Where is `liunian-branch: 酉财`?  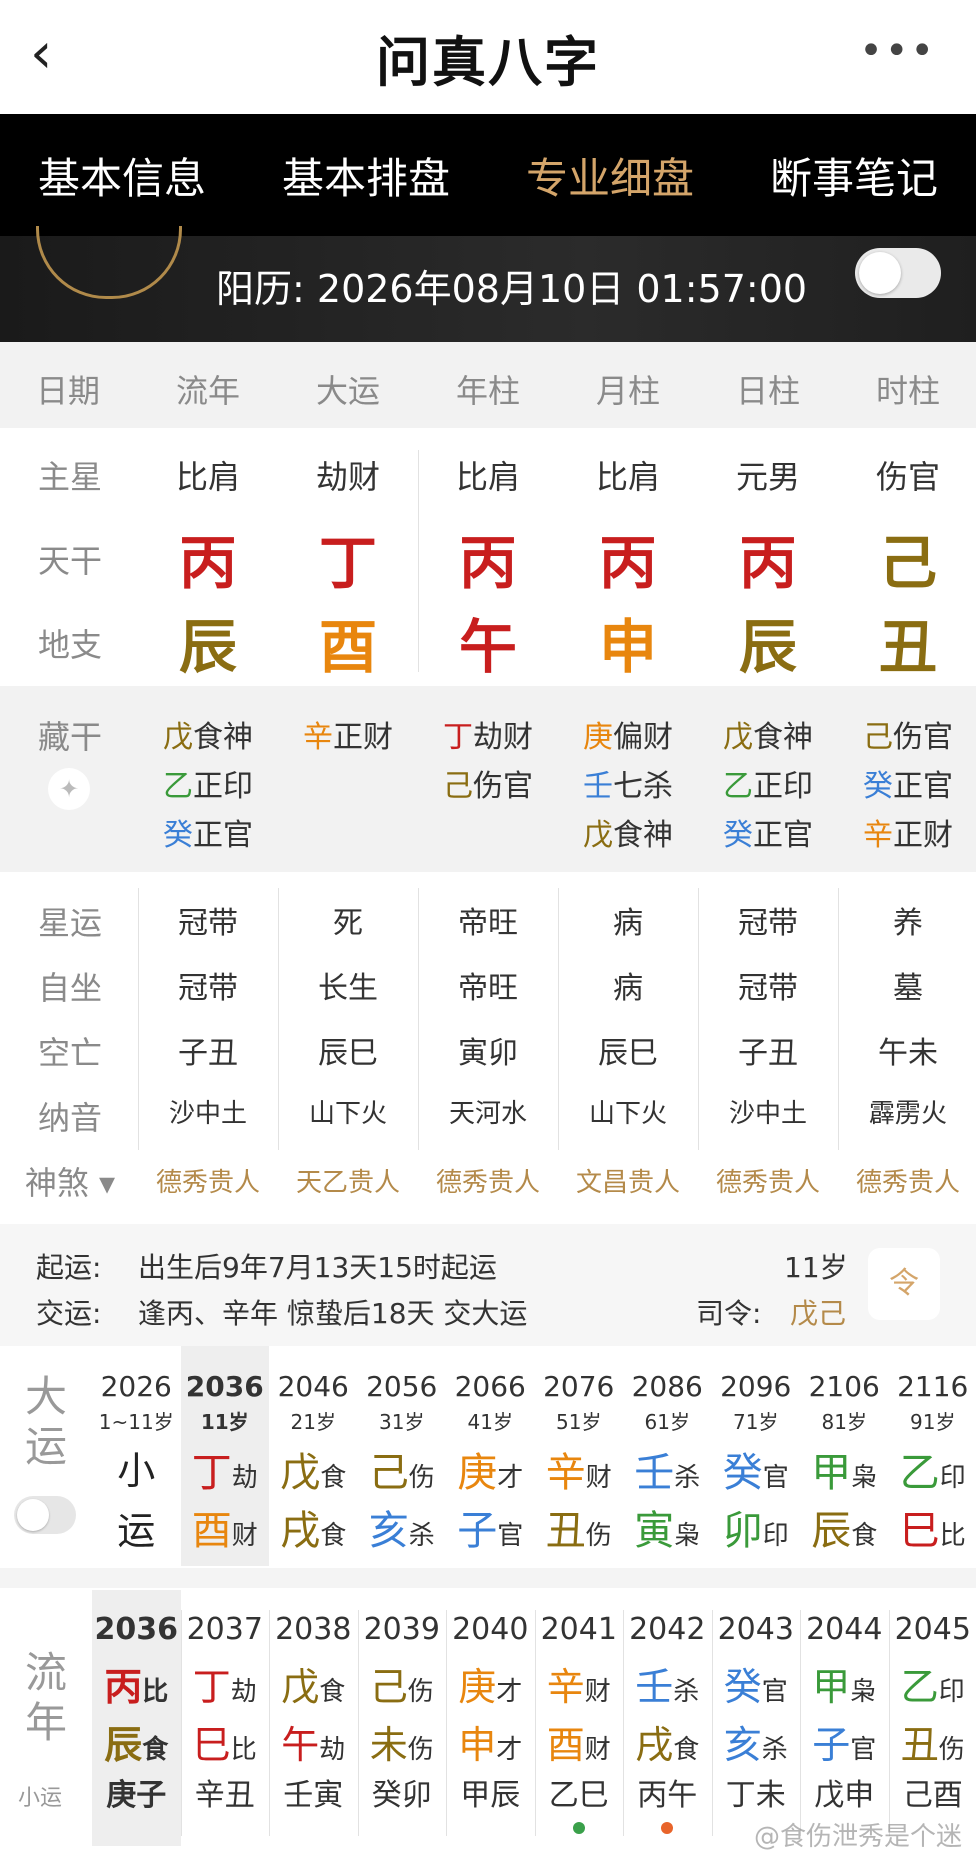 liunian-branch: 酉财 is located at coordinates (579, 1741).